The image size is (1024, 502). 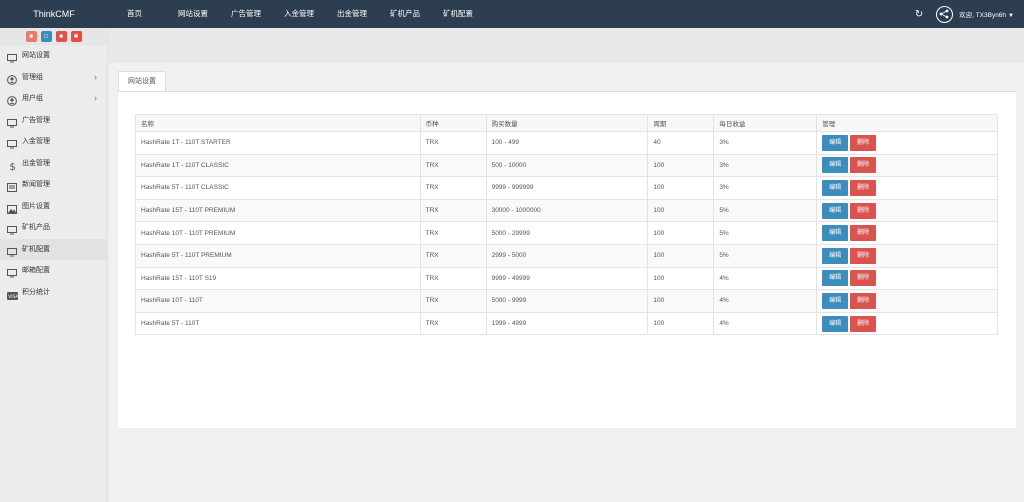 What do you see at coordinates (36, 270) in the screenshot?
I see `sidebar-item-label: 邮箱配置` at bounding box center [36, 270].